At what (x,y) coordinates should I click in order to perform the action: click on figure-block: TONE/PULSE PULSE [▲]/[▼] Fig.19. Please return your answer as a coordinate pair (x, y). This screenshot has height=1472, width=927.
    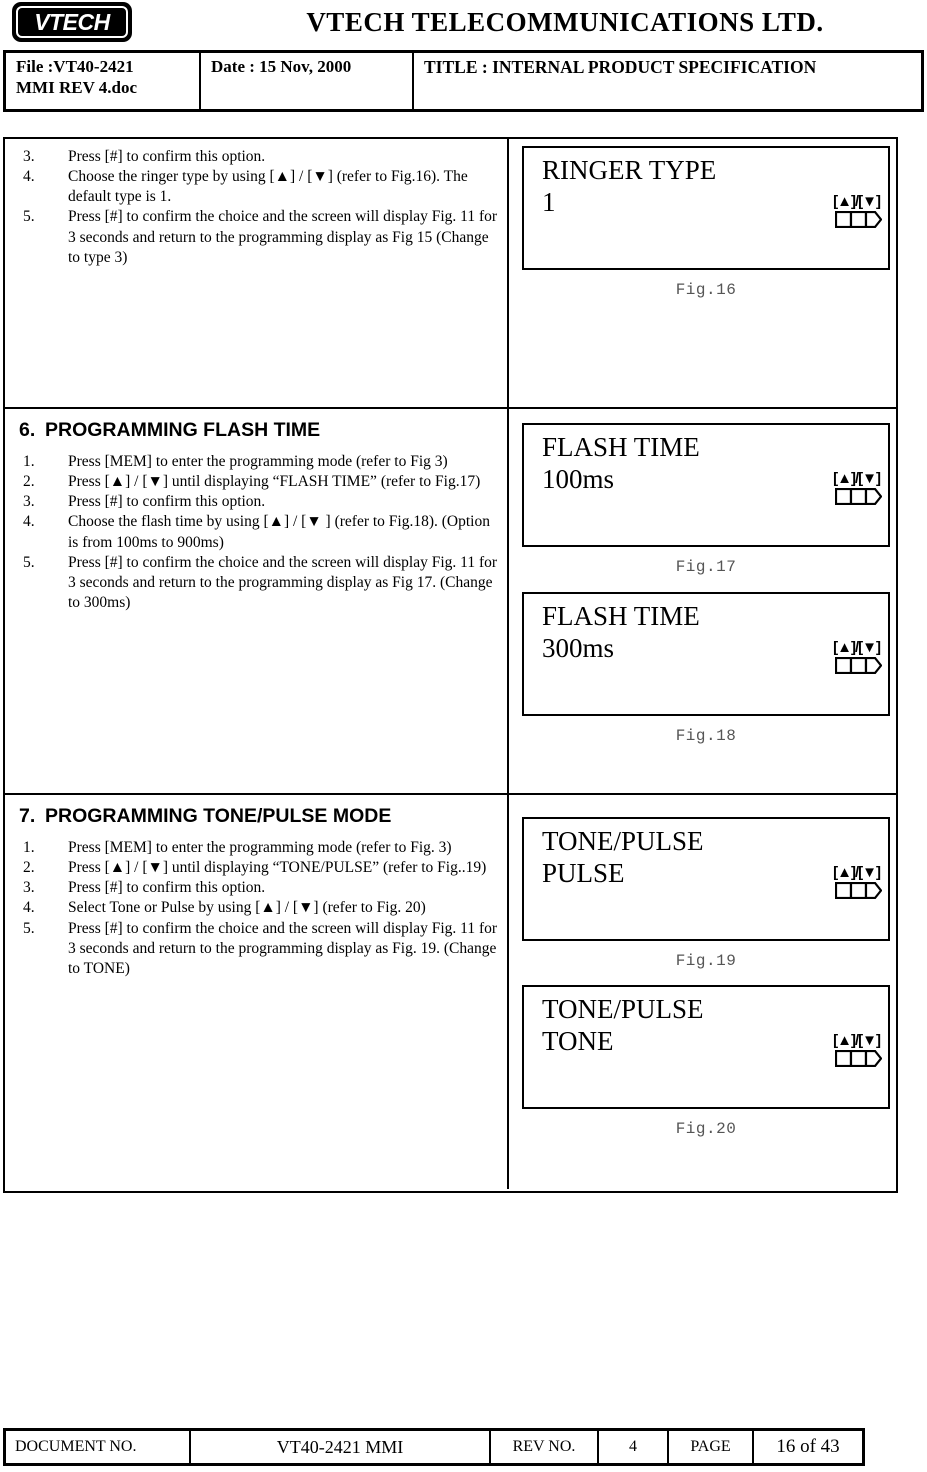
    Looking at the image, I should click on (706, 893).